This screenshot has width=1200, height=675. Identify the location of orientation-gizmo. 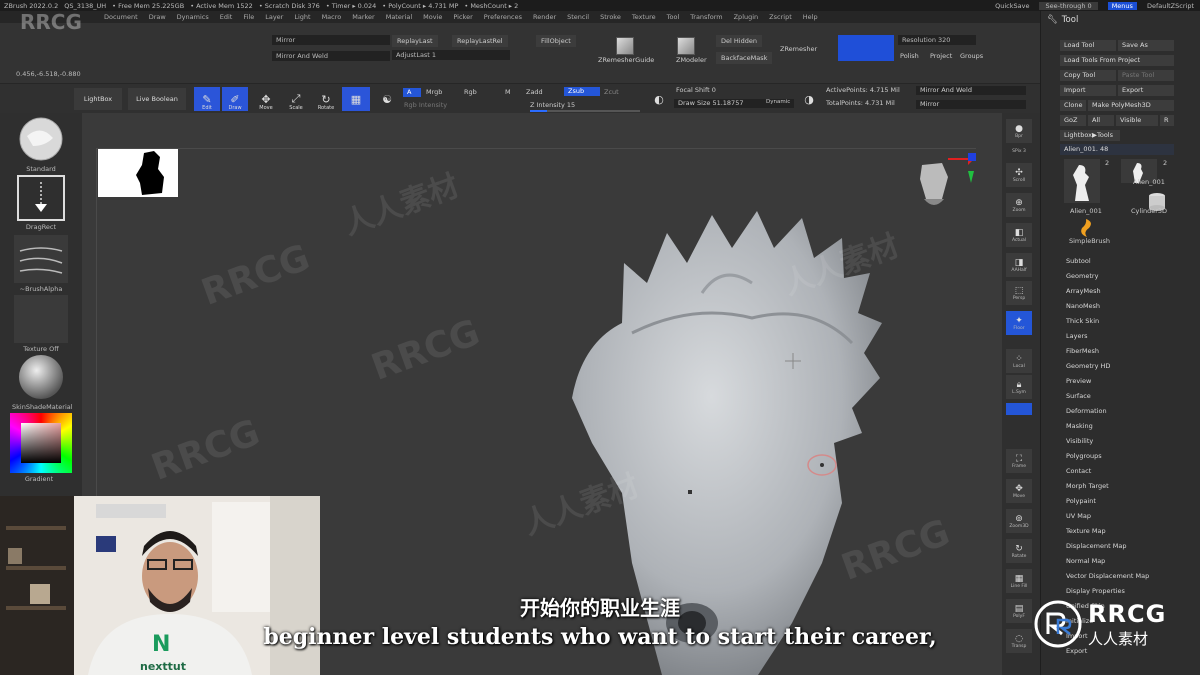
(947, 184).